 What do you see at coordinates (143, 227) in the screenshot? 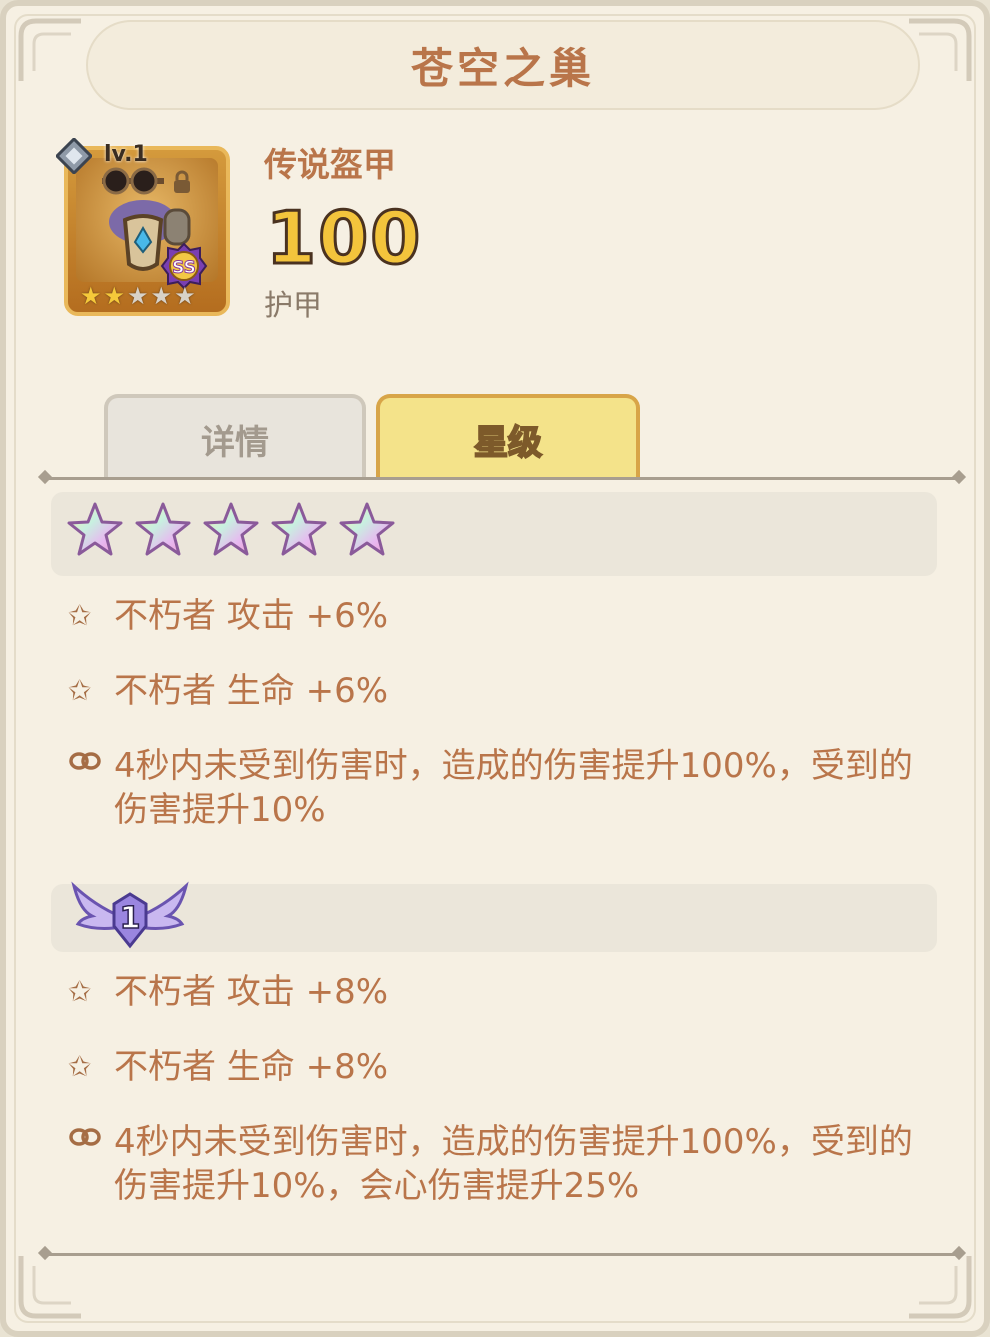
I see `item-icon-card: lv.1 SS ★ ★ ★ ★ ★` at bounding box center [143, 227].